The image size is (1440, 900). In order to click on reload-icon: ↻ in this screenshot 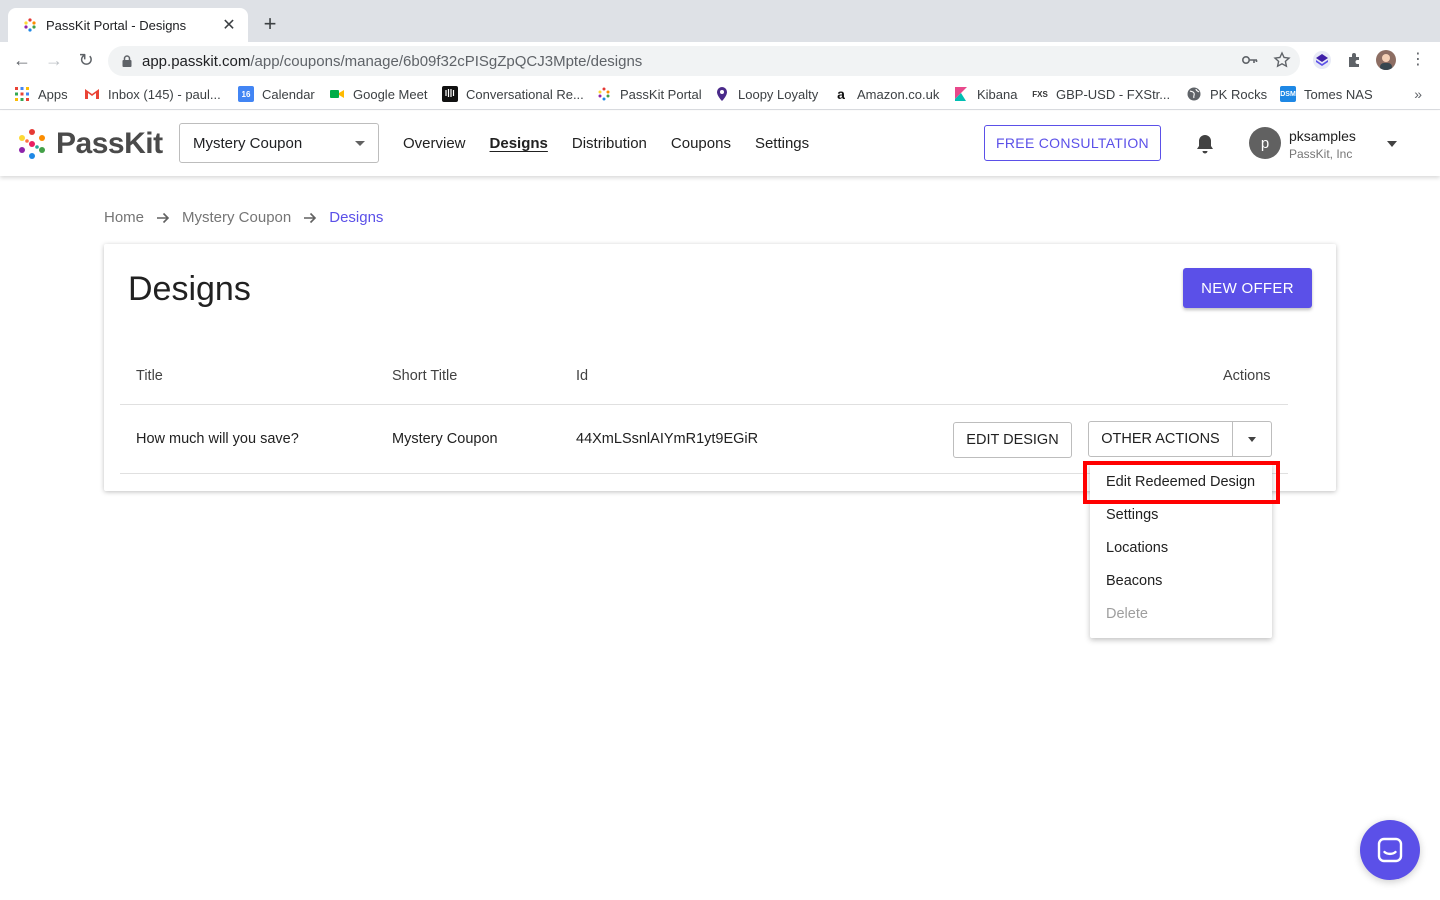, I will do `click(86, 60)`.